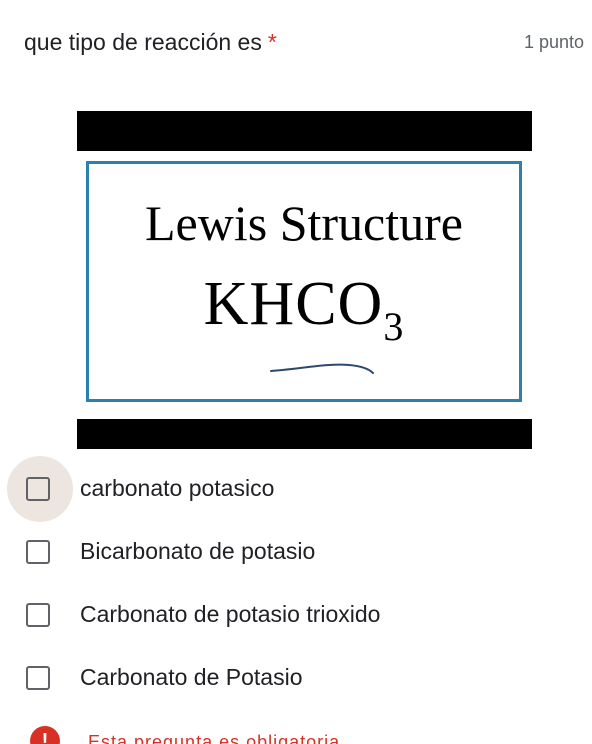 The width and height of the screenshot is (592, 744). What do you see at coordinates (143, 42) in the screenshot?
I see `question-title-text: que tipo de reacción es` at bounding box center [143, 42].